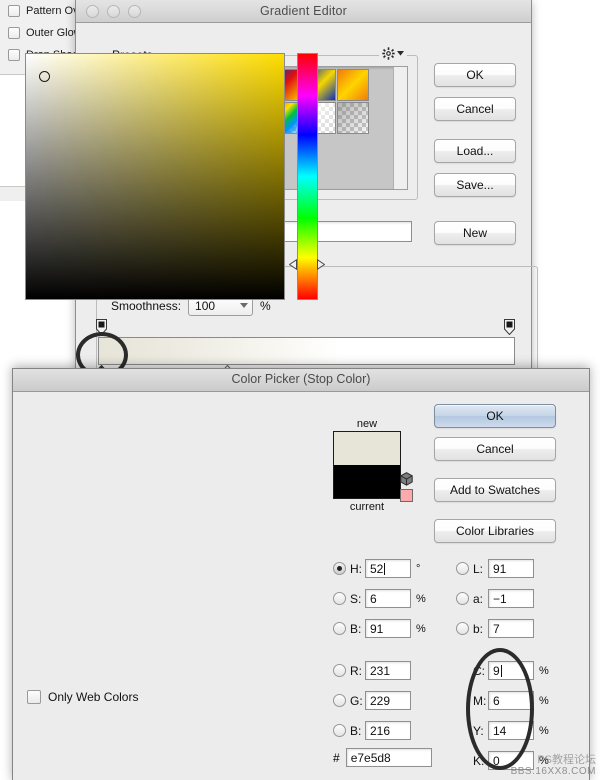  What do you see at coordinates (462, 628) in the screenshot?
I see `radio-lab-b` at bounding box center [462, 628].